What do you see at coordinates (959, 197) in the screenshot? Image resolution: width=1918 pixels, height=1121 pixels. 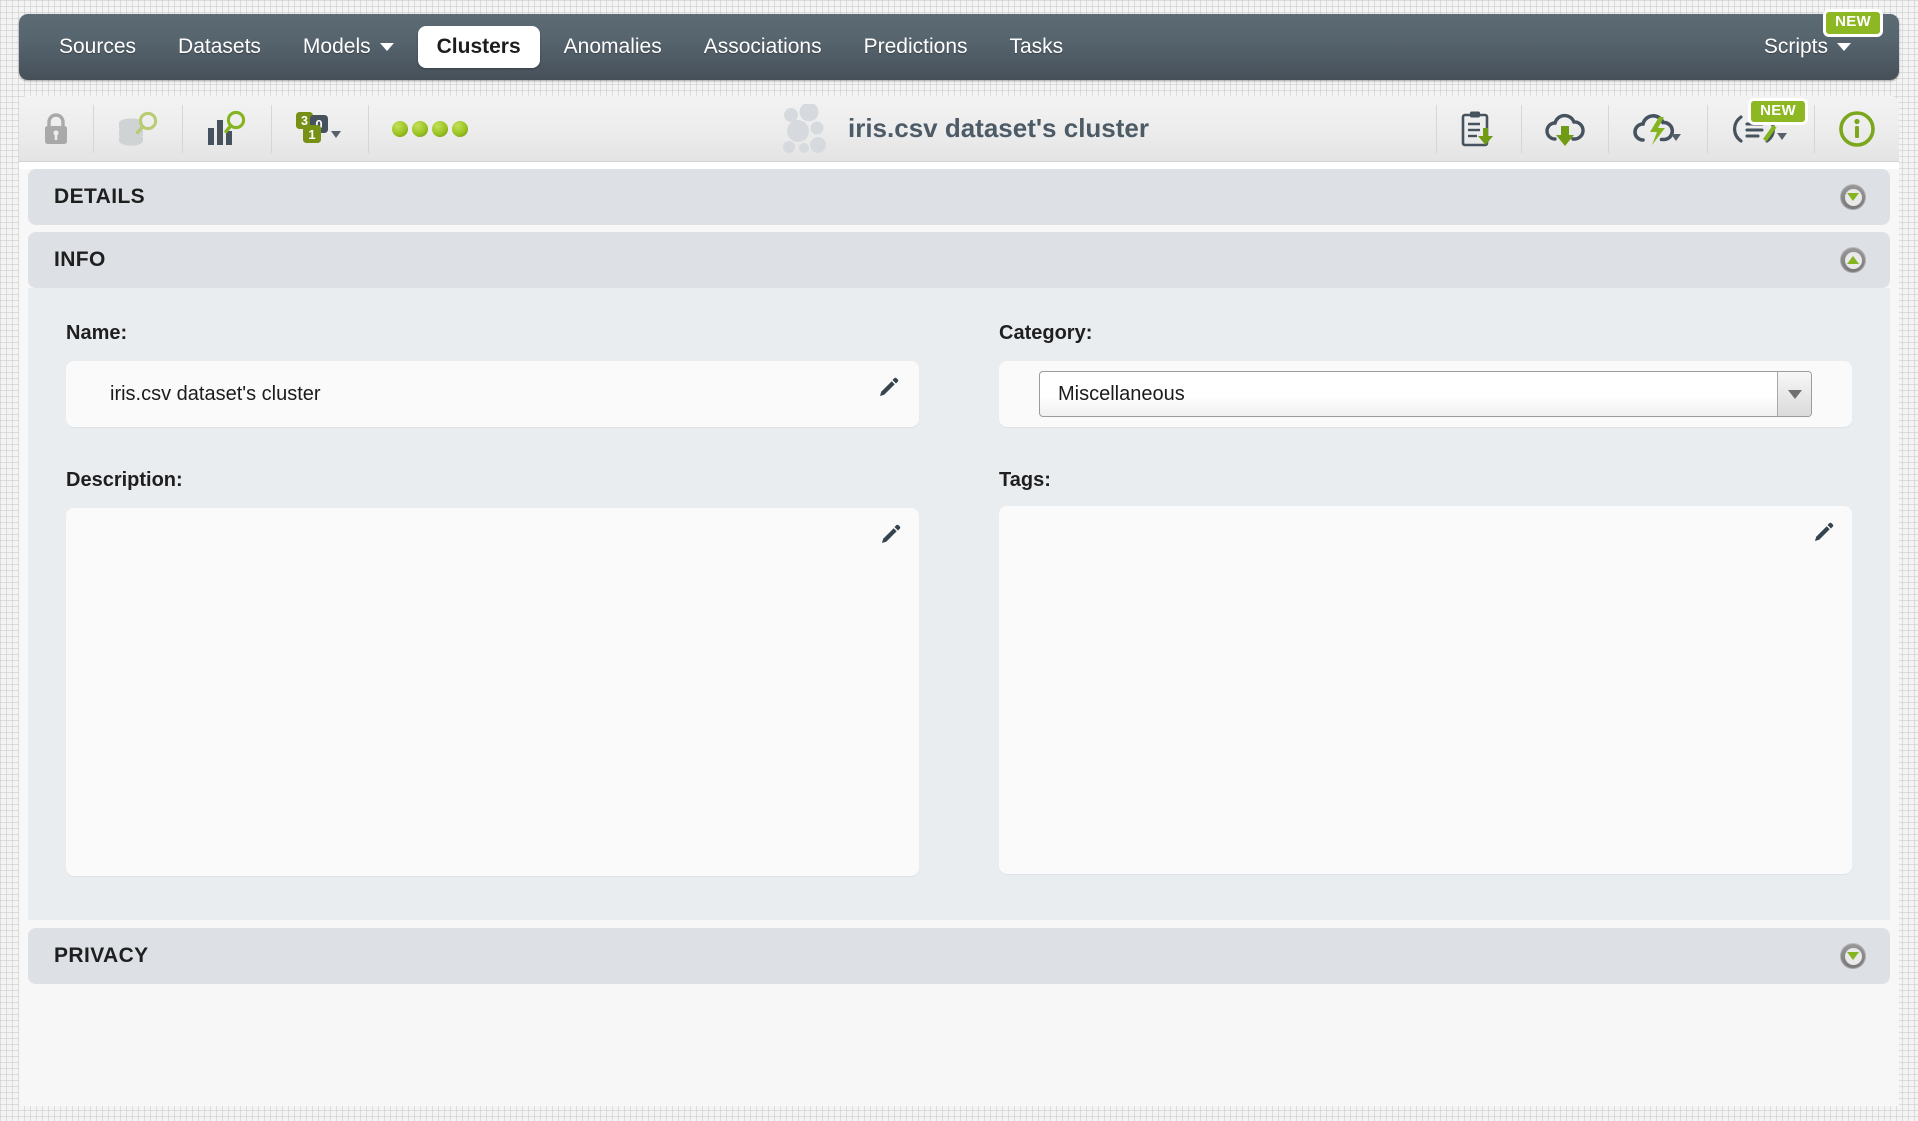 I see `section-header-details: DETAILS` at bounding box center [959, 197].